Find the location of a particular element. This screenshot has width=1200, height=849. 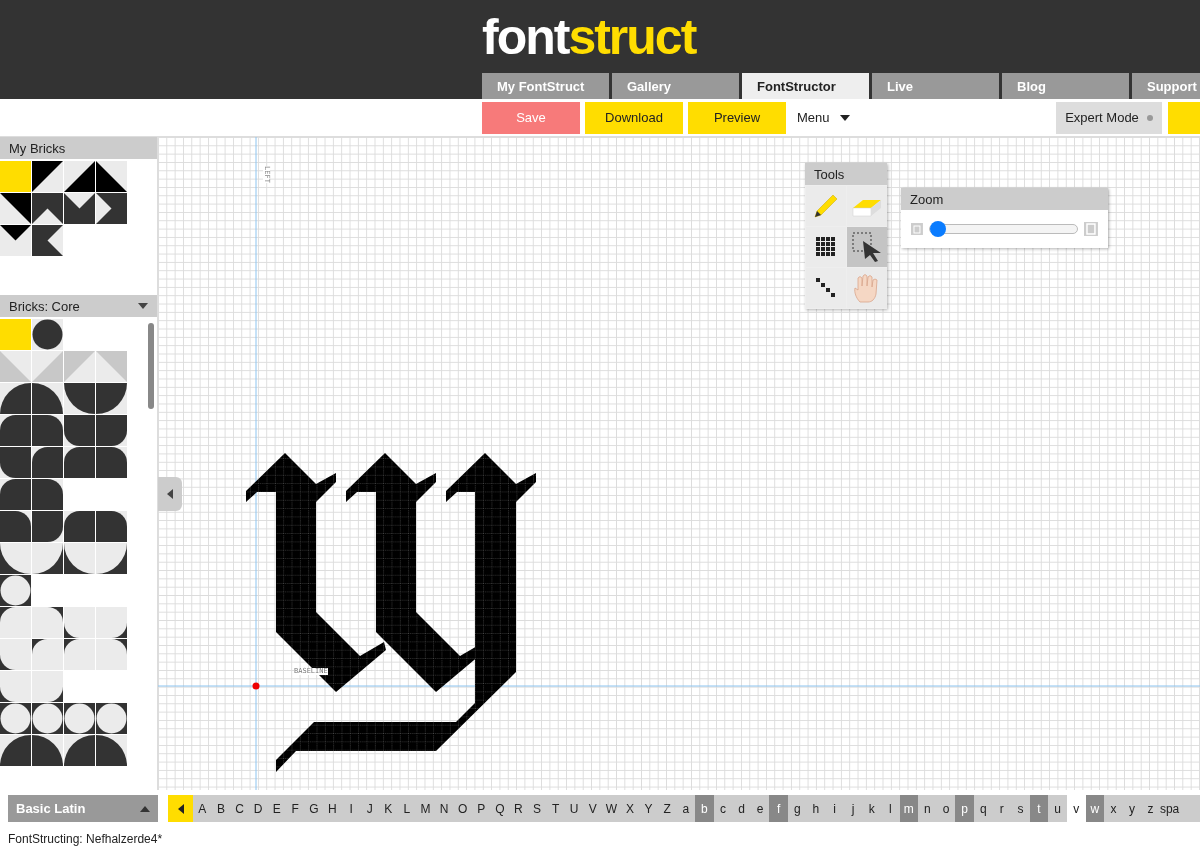

glyph-tab: o is located at coordinates (946, 808).